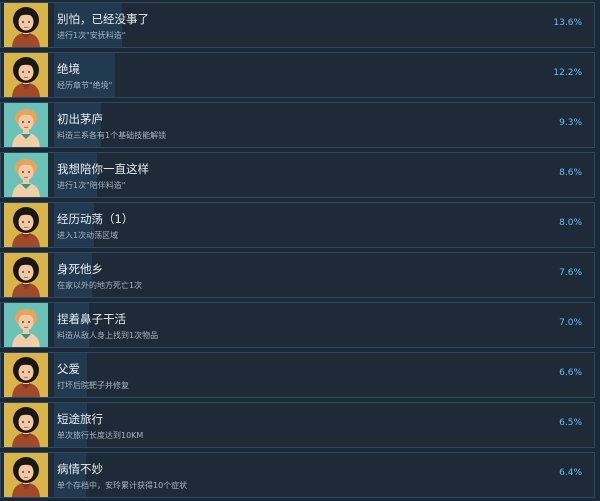  I want to click on achievement-description: 进行1次"安抚料造", so click(91, 35).